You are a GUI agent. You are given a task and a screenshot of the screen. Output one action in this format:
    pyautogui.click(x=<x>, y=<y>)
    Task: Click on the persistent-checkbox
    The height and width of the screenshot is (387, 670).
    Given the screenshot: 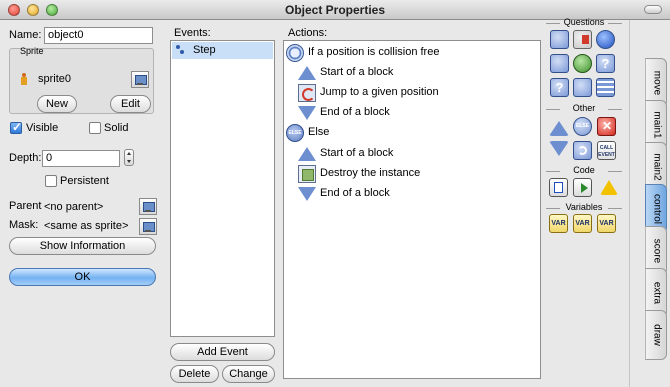 What is the action you would take?
    pyautogui.click(x=51, y=181)
    